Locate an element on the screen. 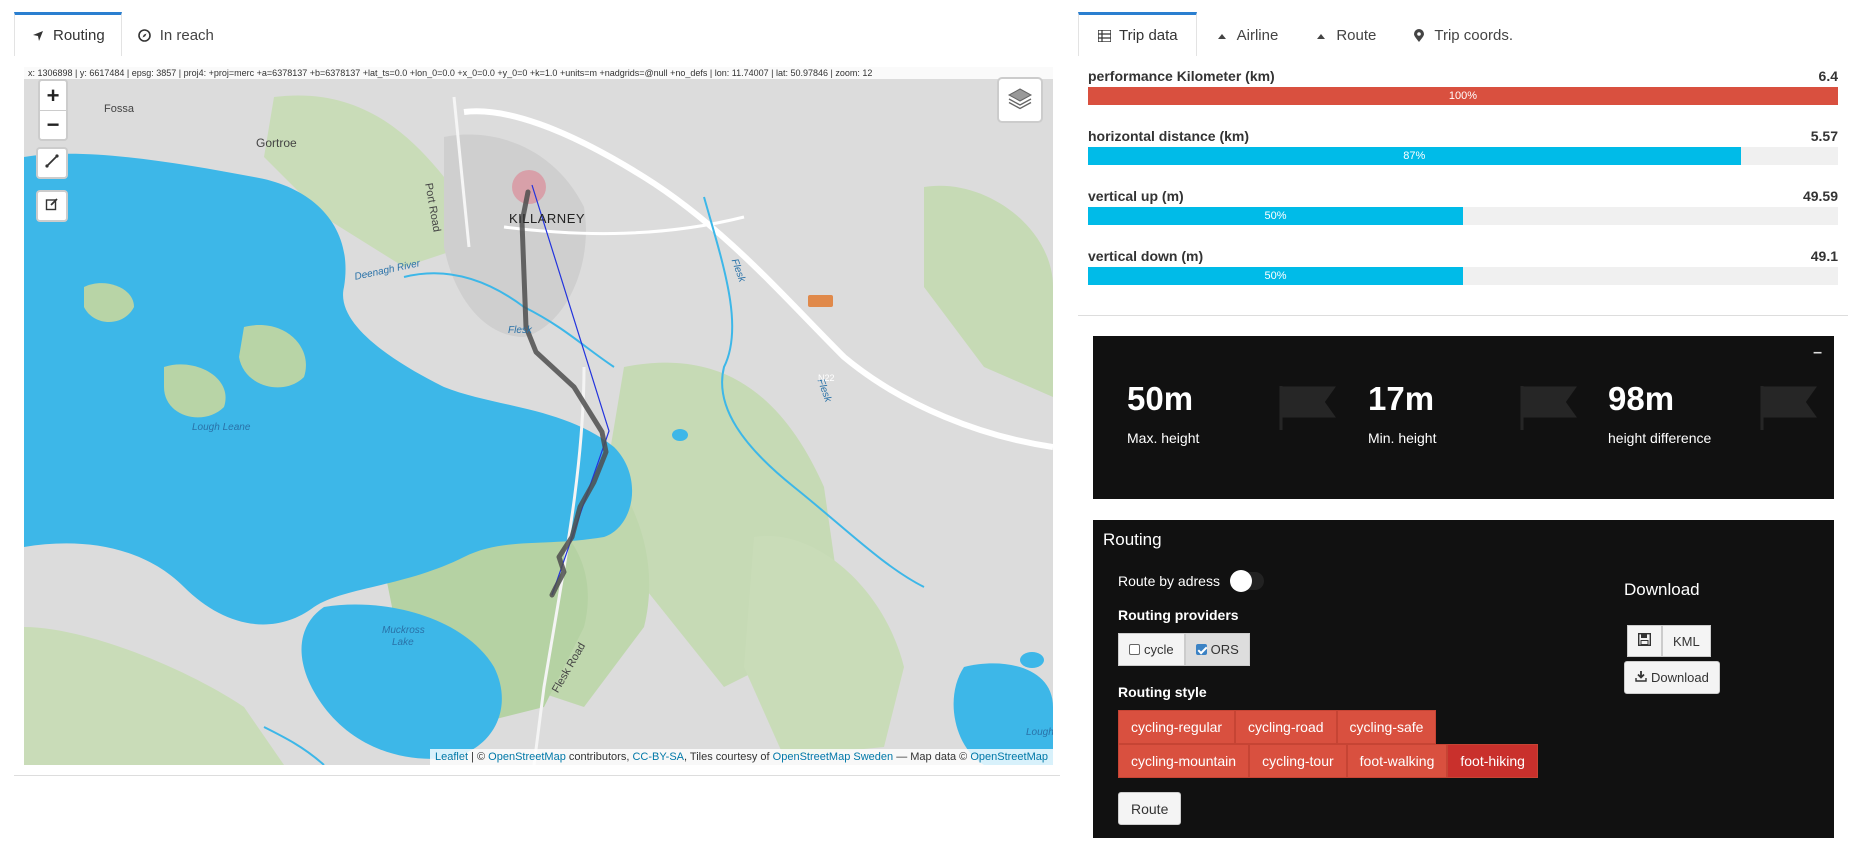 The width and height of the screenshot is (1861, 848). style-foot-hiking-button: foot-hiking is located at coordinates (1492, 761).